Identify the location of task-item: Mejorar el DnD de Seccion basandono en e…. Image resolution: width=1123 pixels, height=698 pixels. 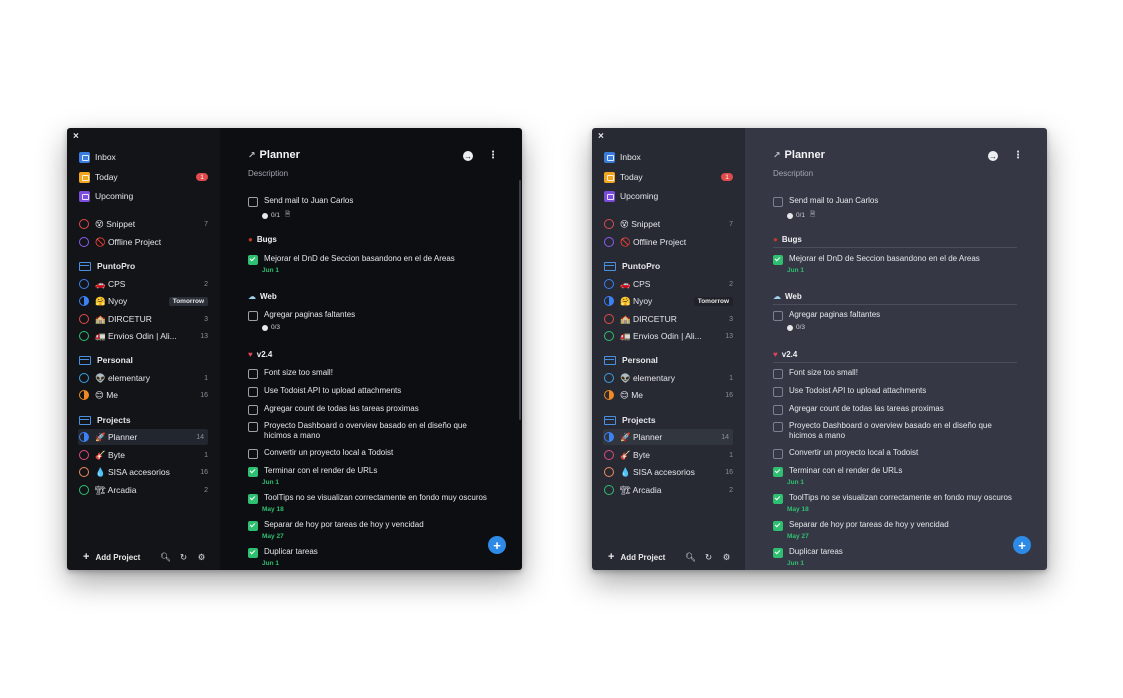
(896, 264).